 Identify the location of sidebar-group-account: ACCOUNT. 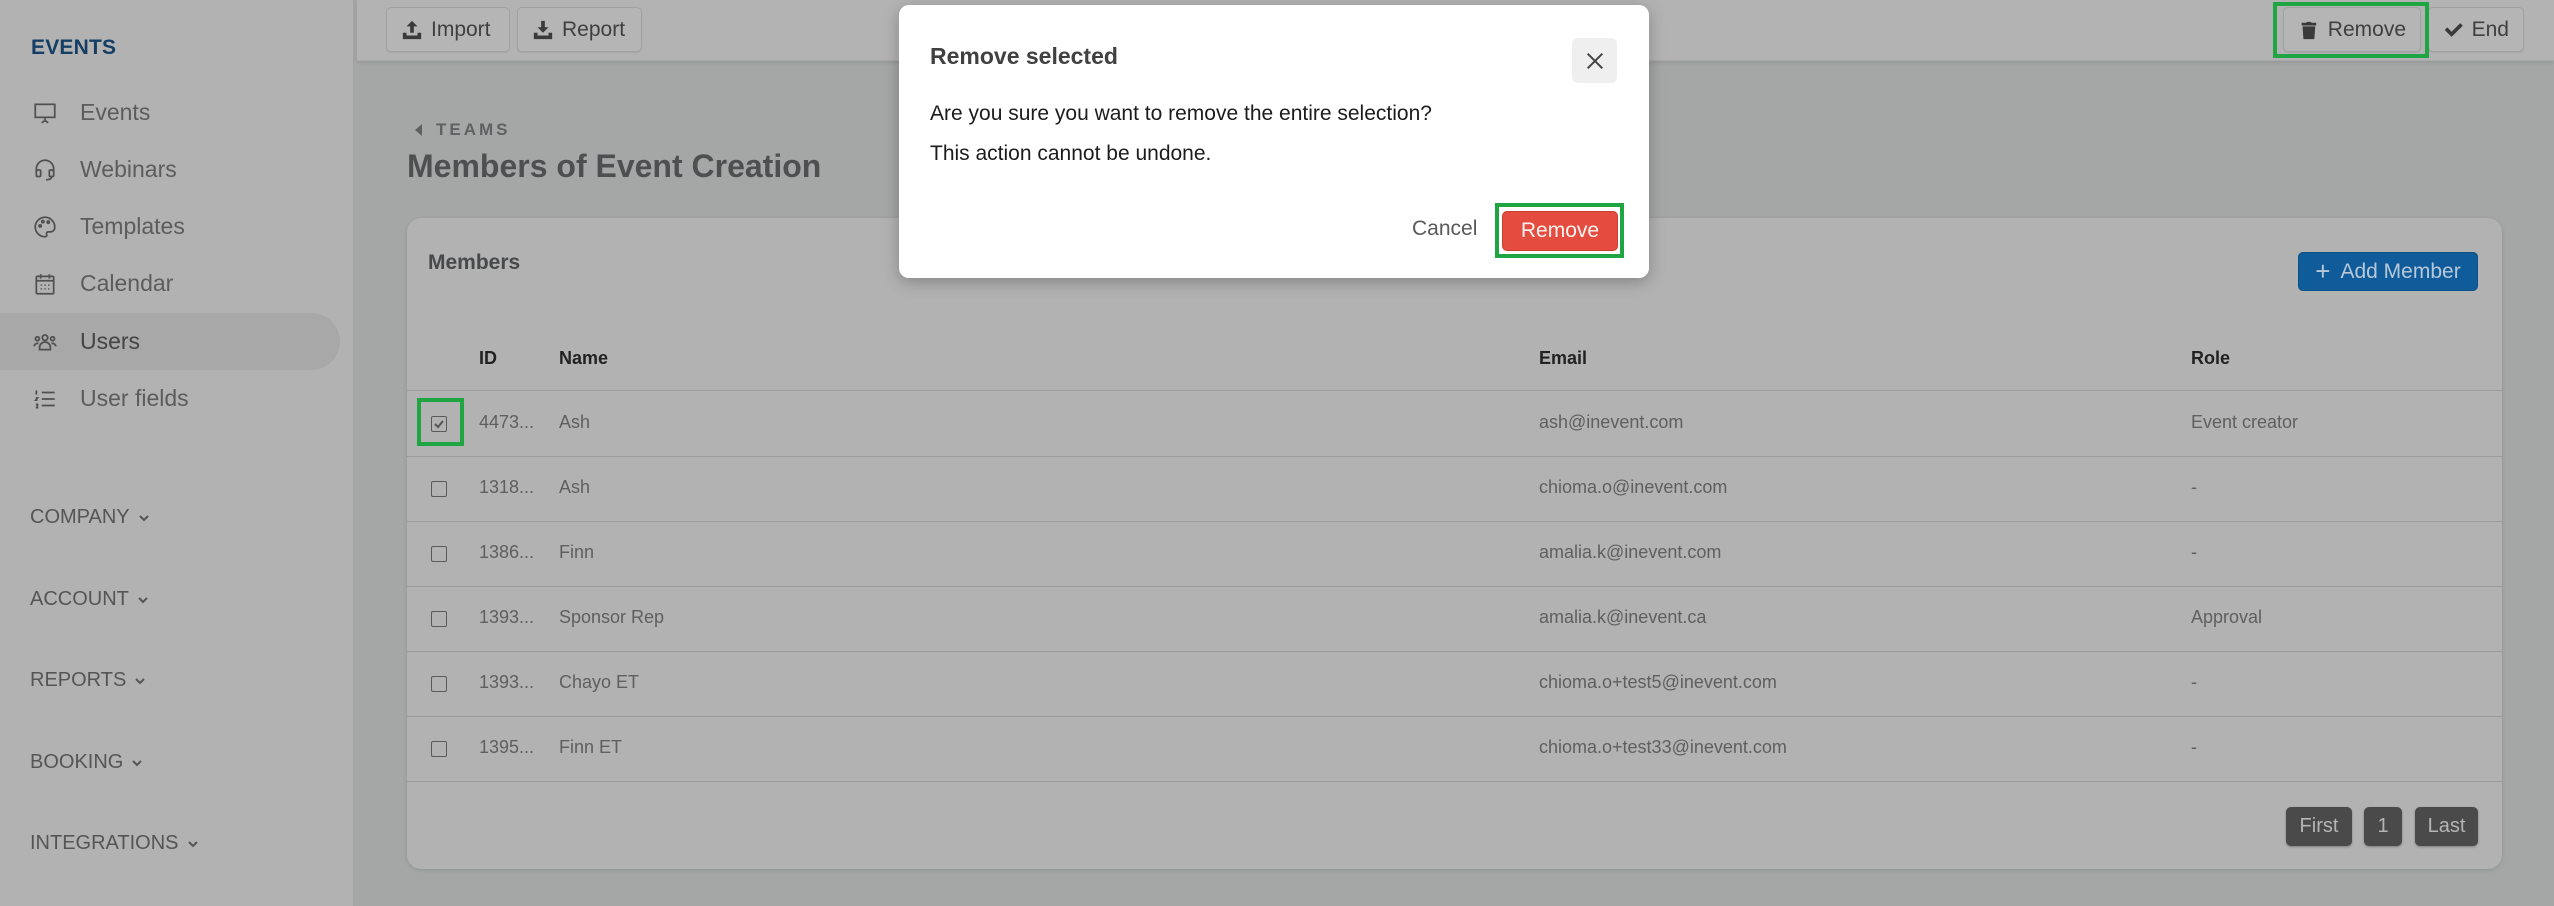
(89, 599).